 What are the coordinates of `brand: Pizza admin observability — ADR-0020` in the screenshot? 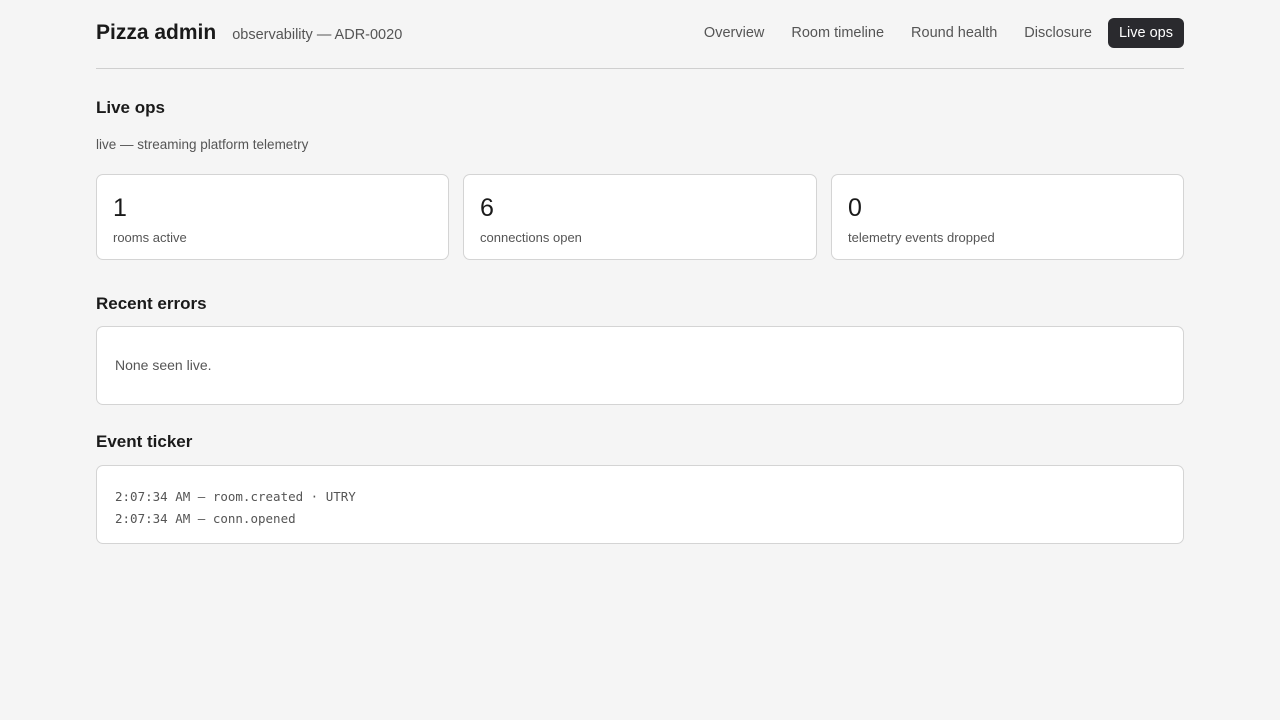 It's located at (249, 33).